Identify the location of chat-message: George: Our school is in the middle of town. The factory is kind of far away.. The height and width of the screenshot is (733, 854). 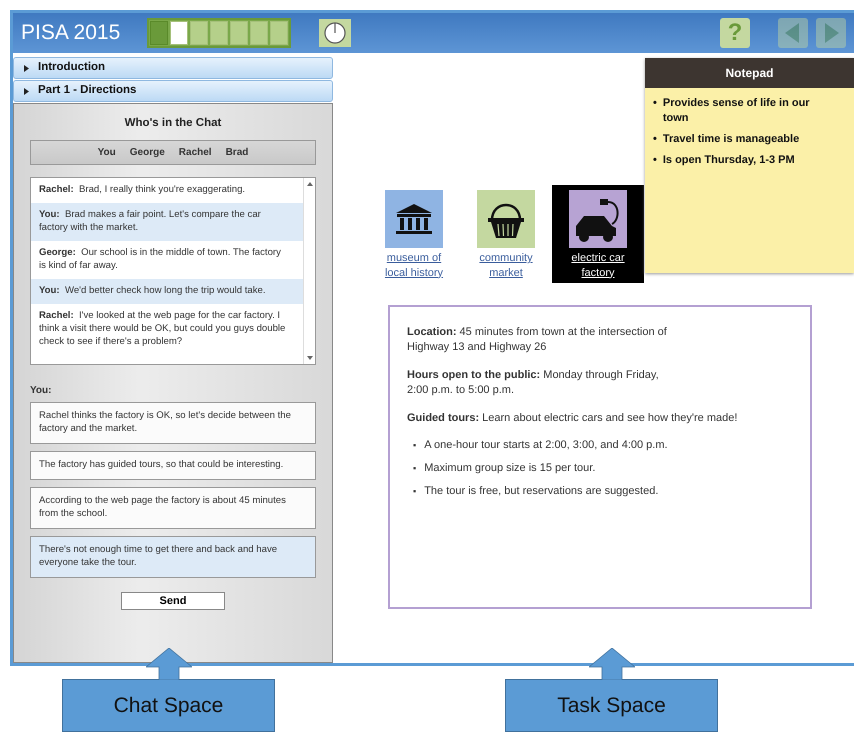
(160, 259).